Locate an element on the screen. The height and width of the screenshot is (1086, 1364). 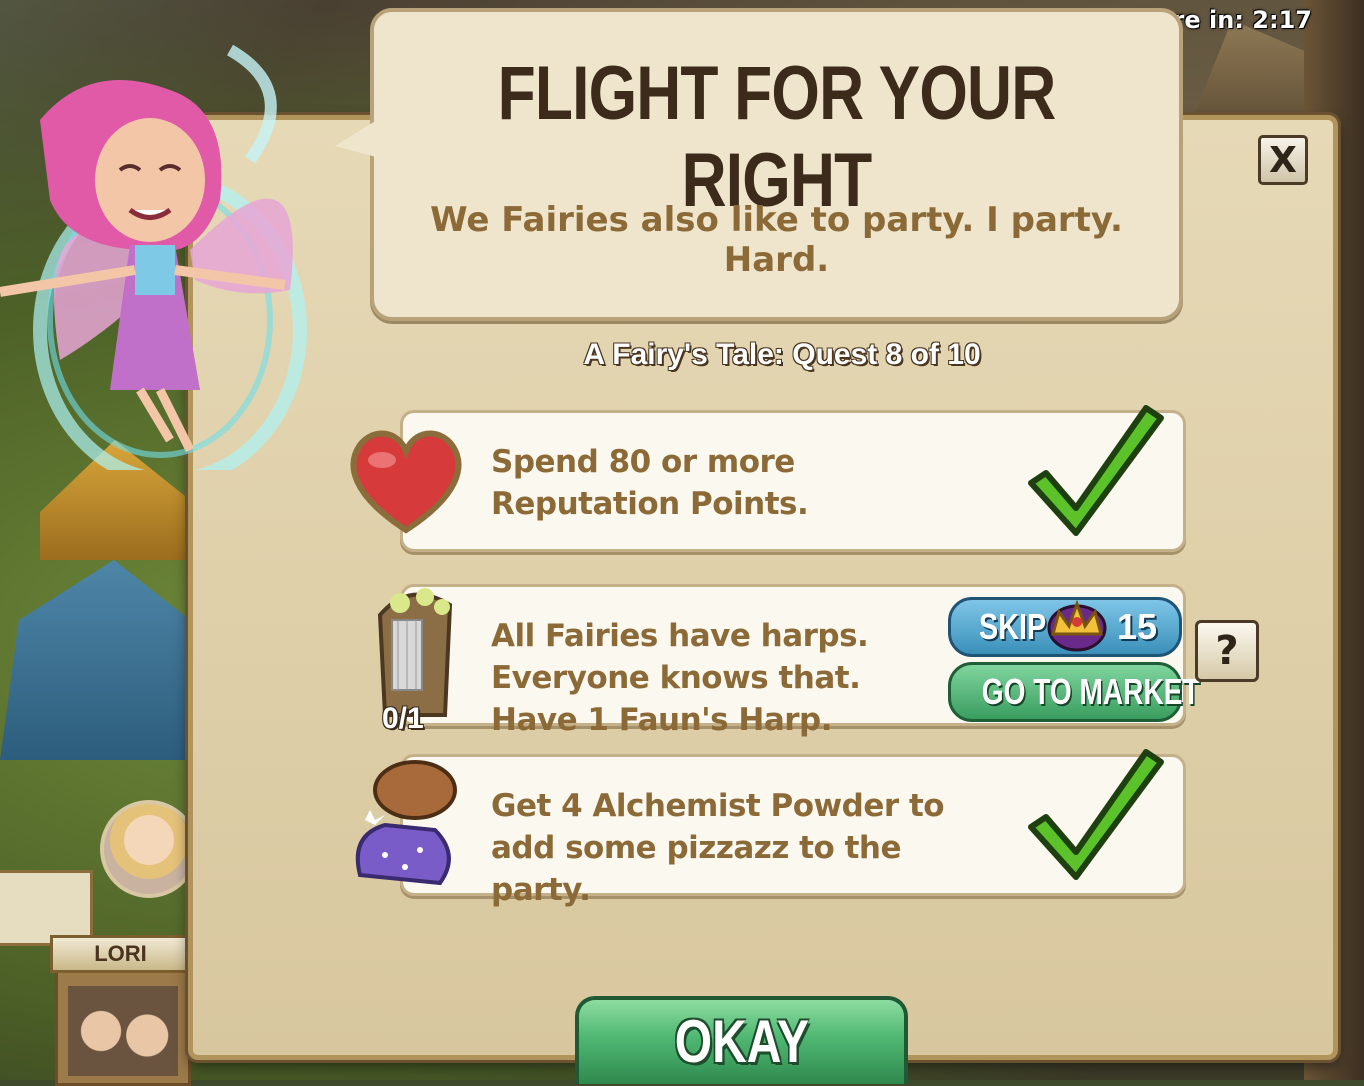
quest-subtitle: A Fairy's Tale: Quest 8 of 10 is located at coordinates (782, 354).